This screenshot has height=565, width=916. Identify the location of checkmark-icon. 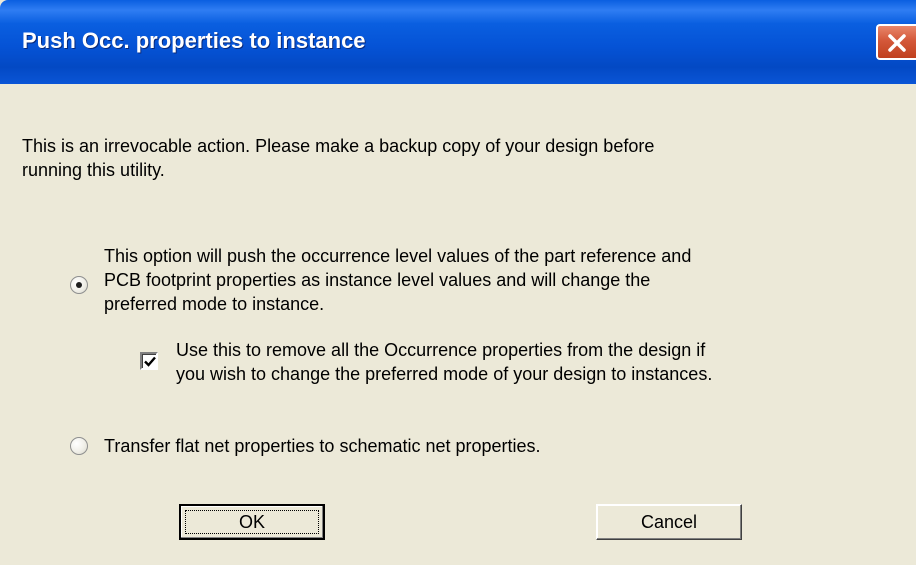
(150, 361).